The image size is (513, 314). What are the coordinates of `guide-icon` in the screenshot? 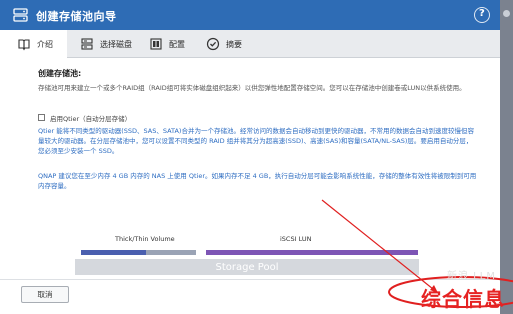 It's located at (24, 45).